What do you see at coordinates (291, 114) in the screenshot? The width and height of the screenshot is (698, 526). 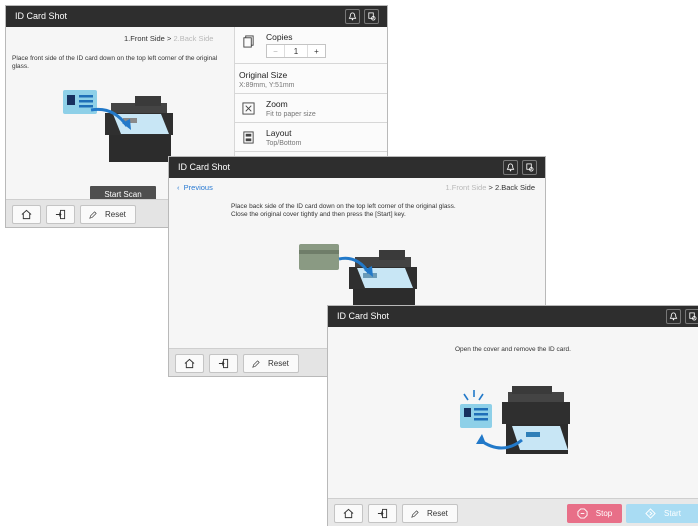 I see `zoom-value: Fit to paper size` at bounding box center [291, 114].